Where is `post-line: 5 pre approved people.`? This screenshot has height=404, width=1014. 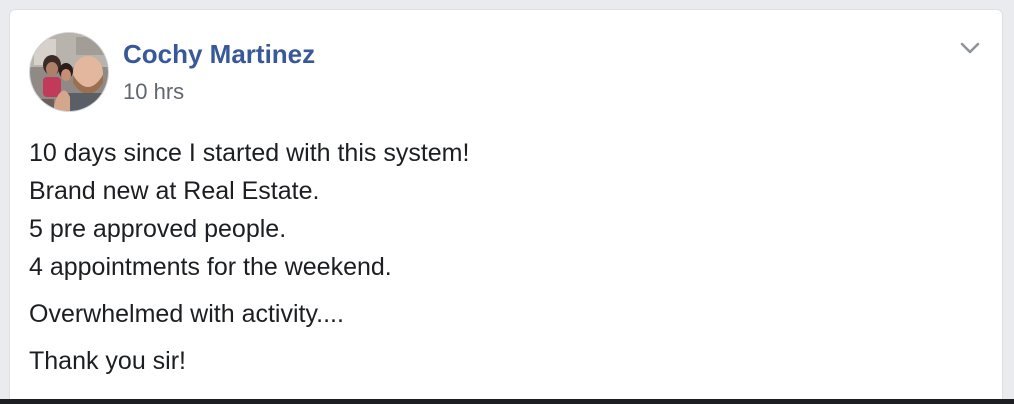
post-line: 5 pre approved people. is located at coordinates (158, 229).